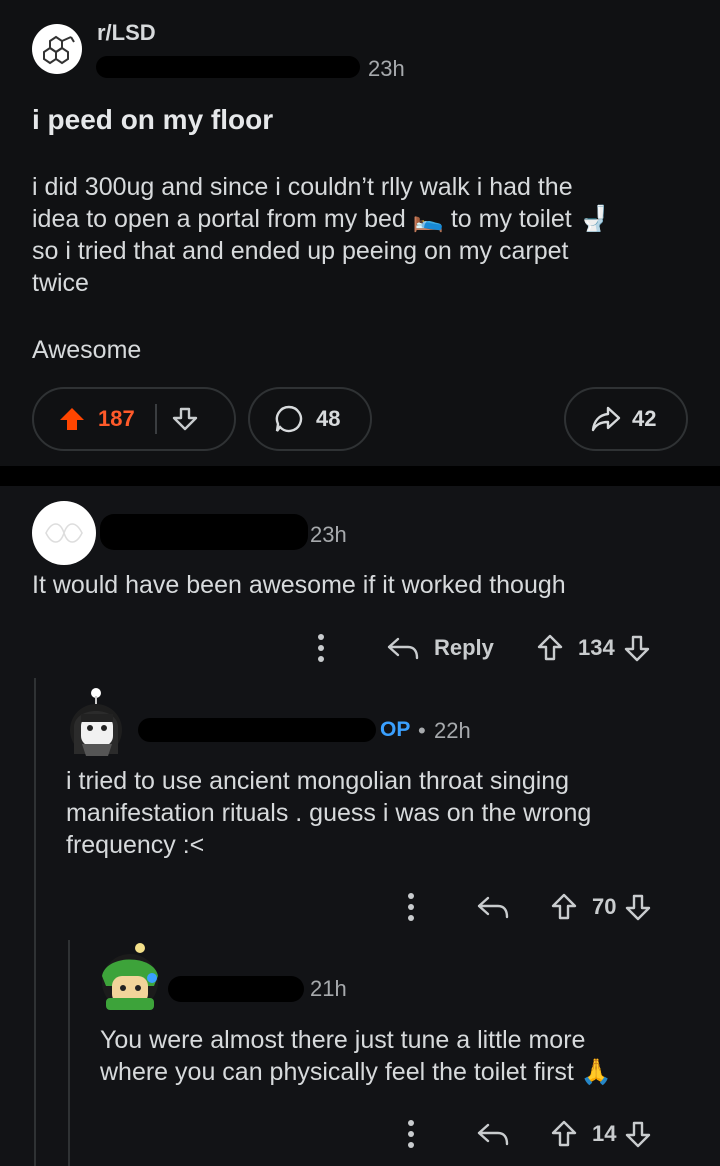  Describe the element at coordinates (644, 418) in the screenshot. I see `share-count: 42` at that location.